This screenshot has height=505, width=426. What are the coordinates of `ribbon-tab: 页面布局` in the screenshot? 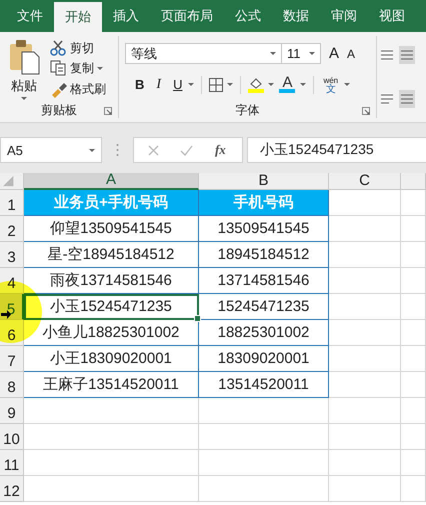 It's located at (187, 16).